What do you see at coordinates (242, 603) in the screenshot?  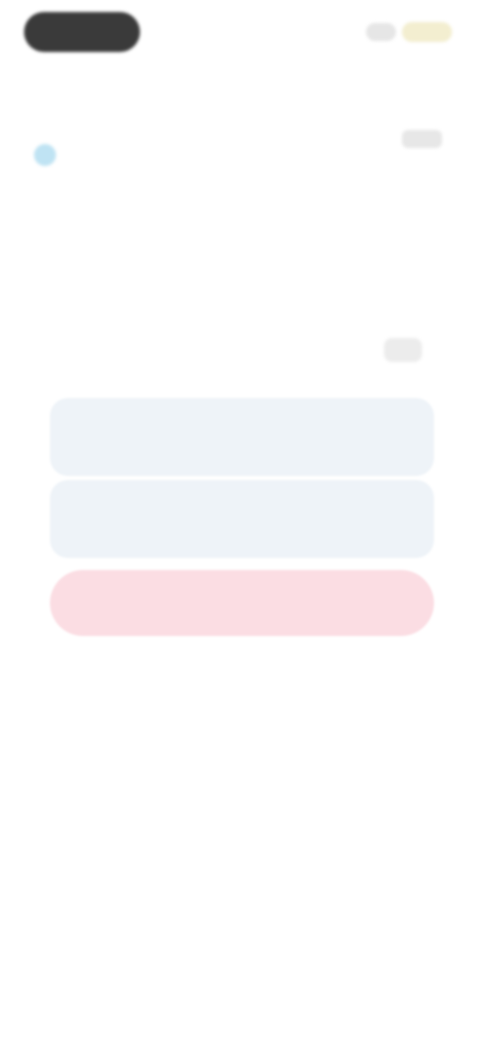 I see `danger-button` at bounding box center [242, 603].